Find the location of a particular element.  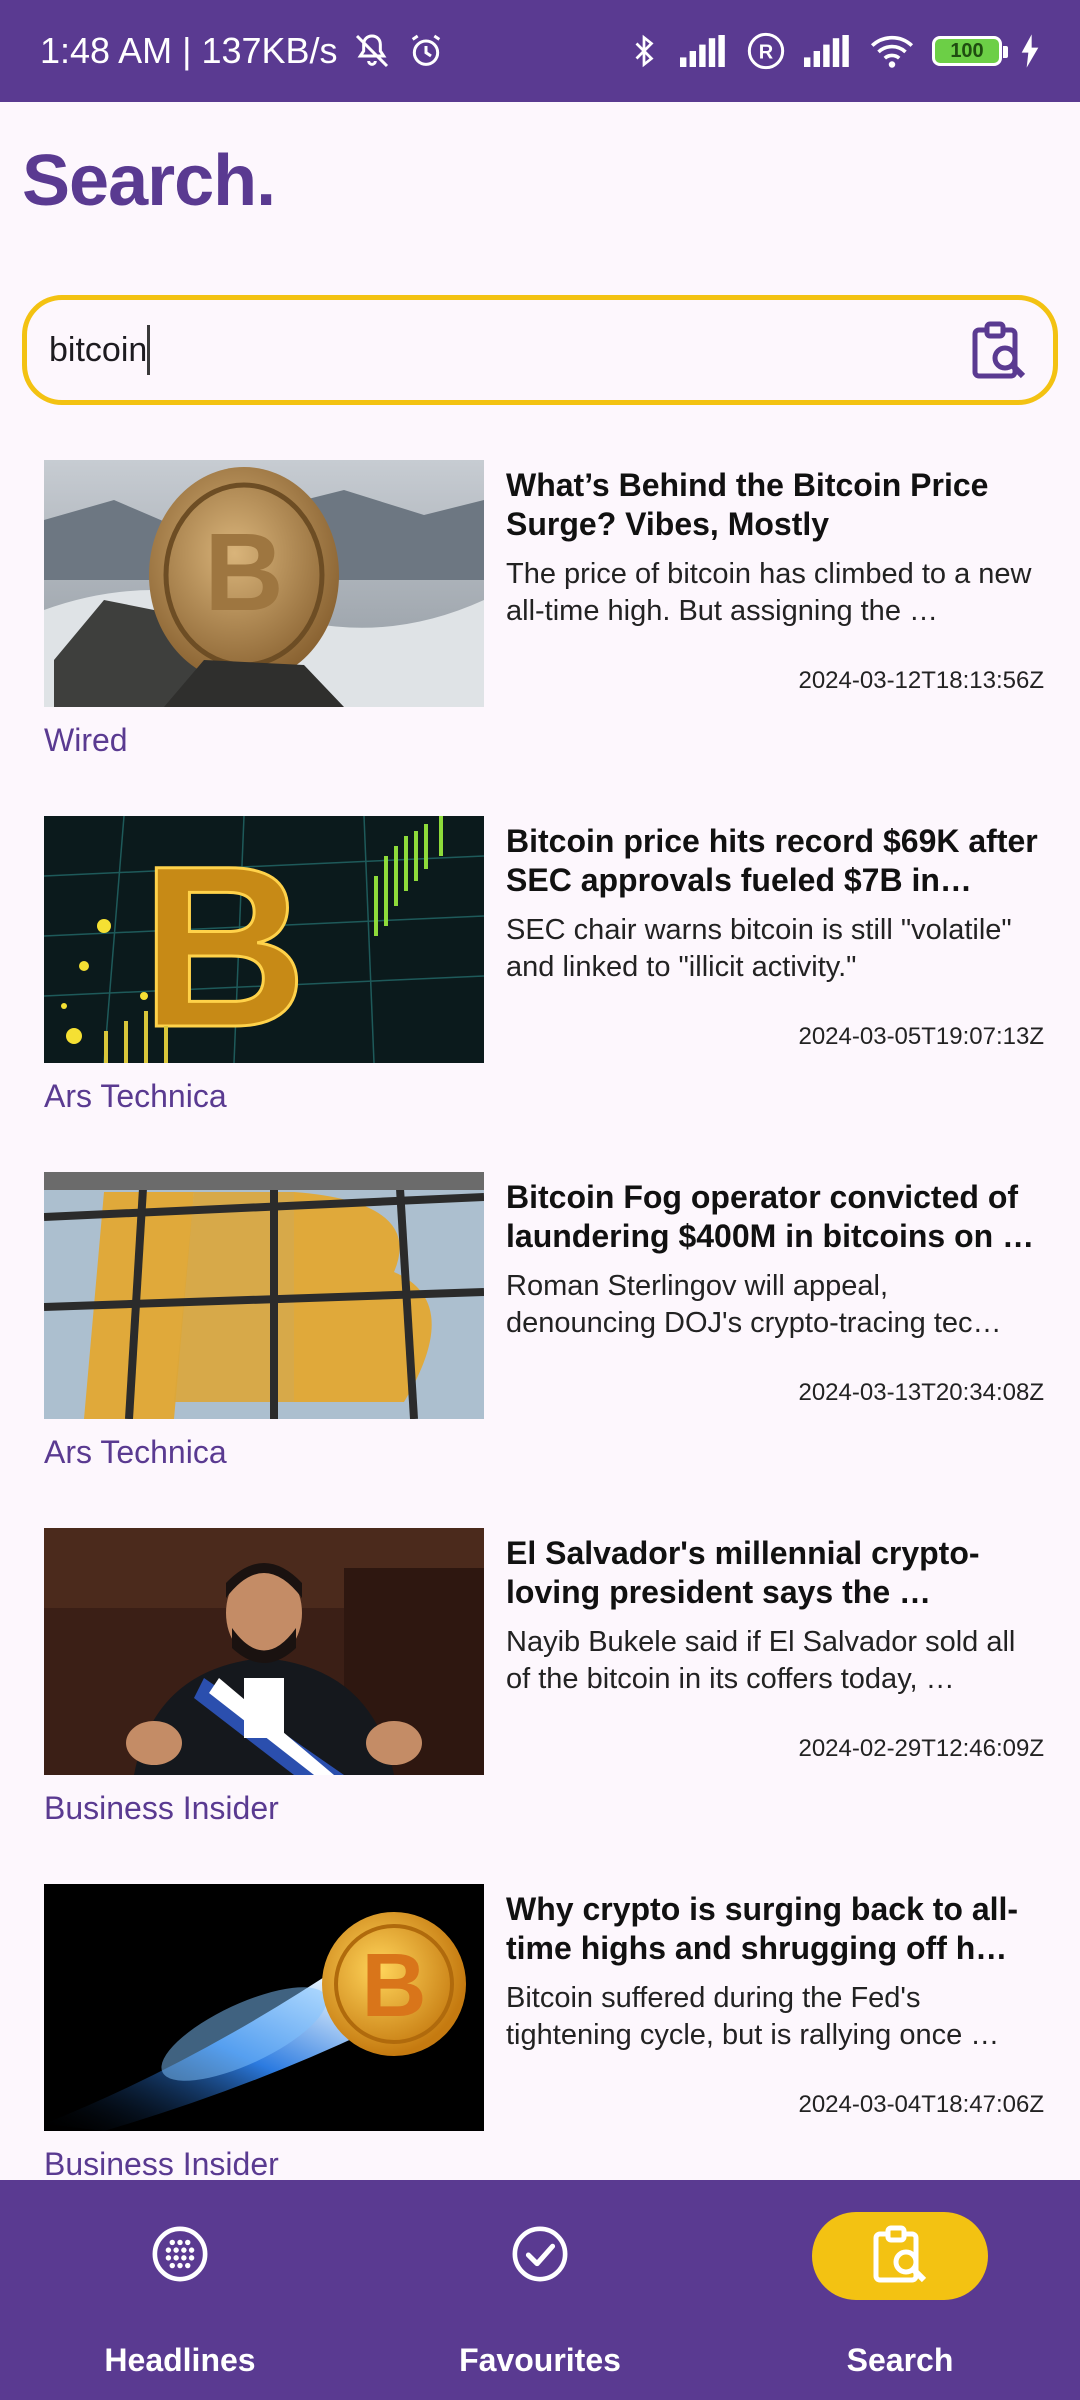

bluetooth-icon is located at coordinates (644, 51).